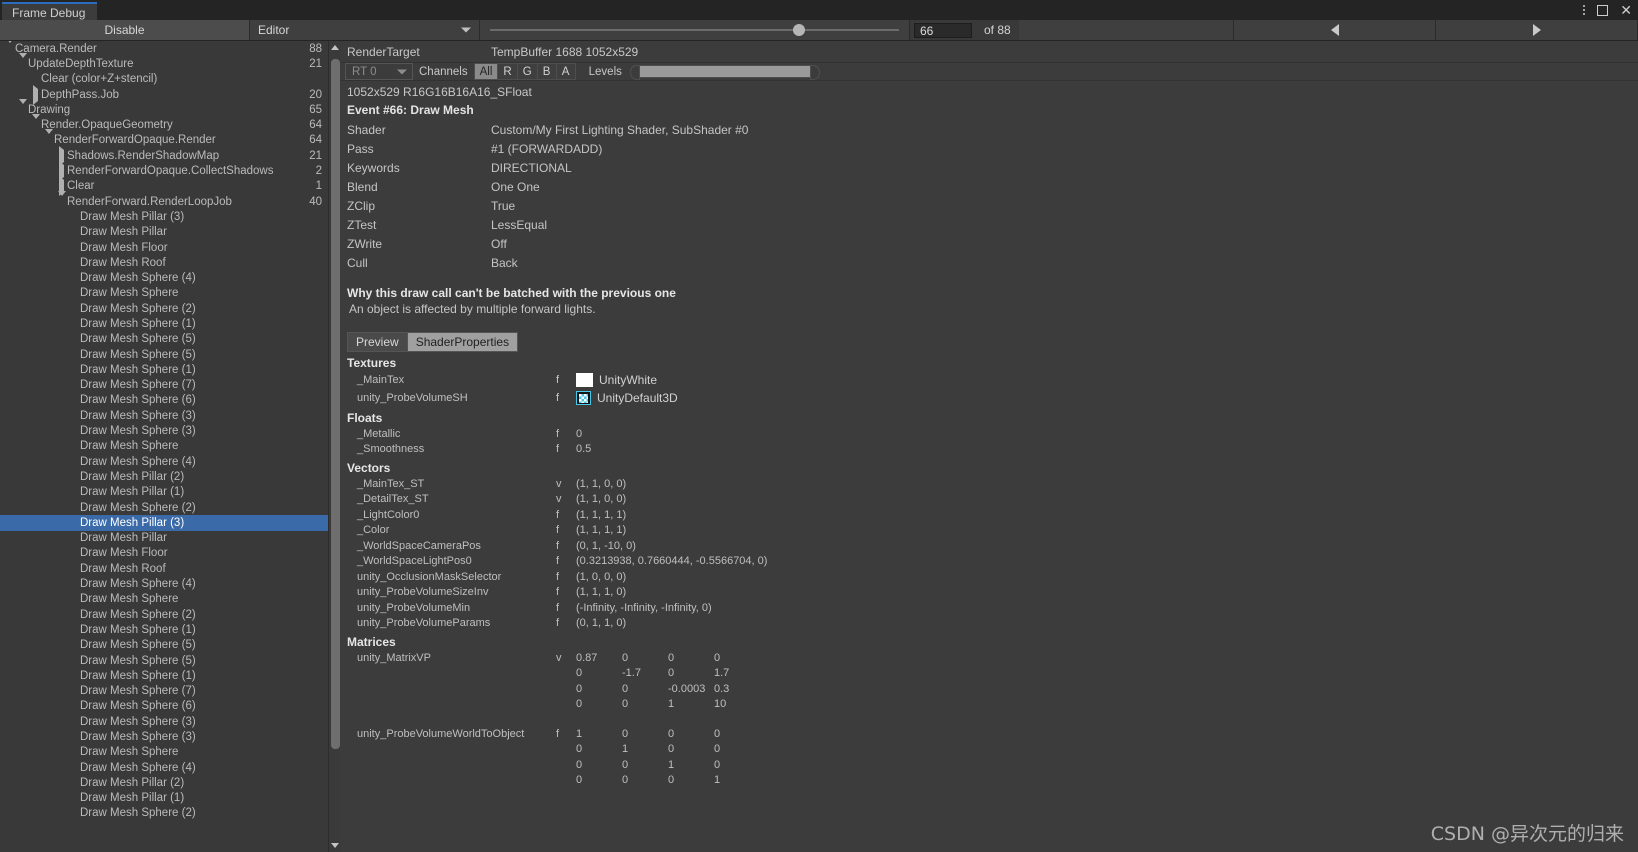 This screenshot has height=852, width=1638. What do you see at coordinates (798, 30) in the screenshot?
I see `event-slider-knob` at bounding box center [798, 30].